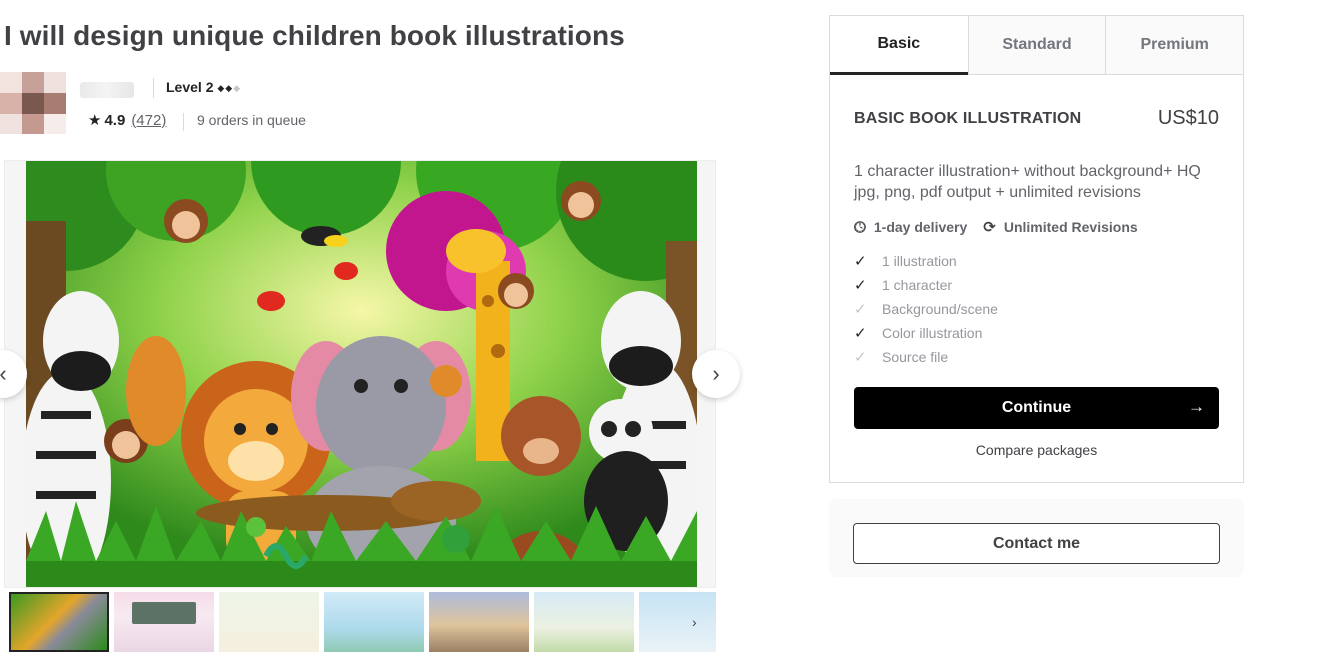  Describe the element at coordinates (251, 120) in the screenshot. I see `orders-in-queue: 9 orders in queue` at that location.